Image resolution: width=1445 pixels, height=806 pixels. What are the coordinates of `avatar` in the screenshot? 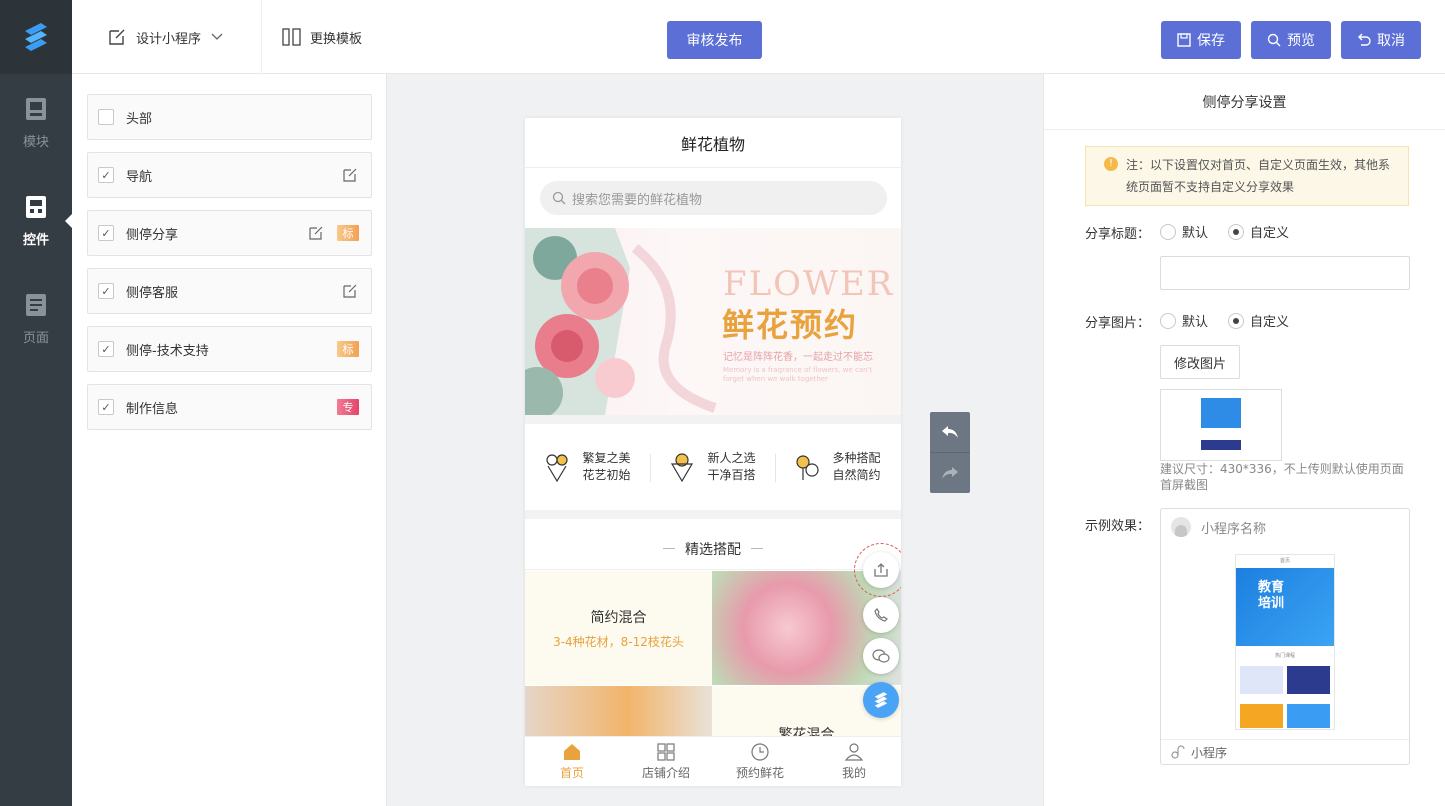 It's located at (1181, 527).